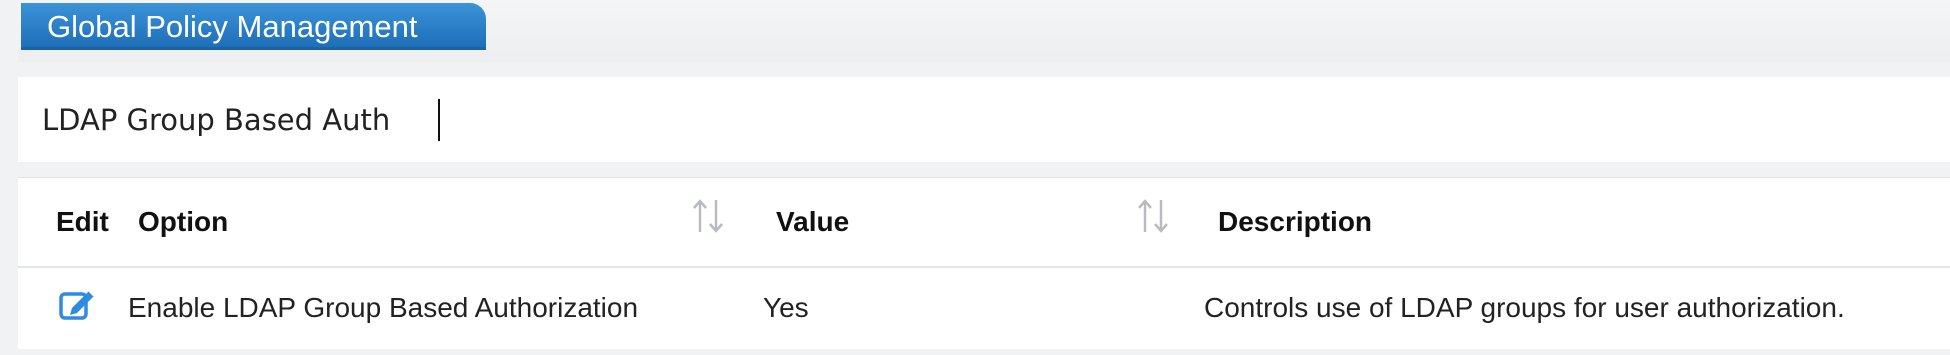  I want to click on column-header-description: Description, so click(1295, 221).